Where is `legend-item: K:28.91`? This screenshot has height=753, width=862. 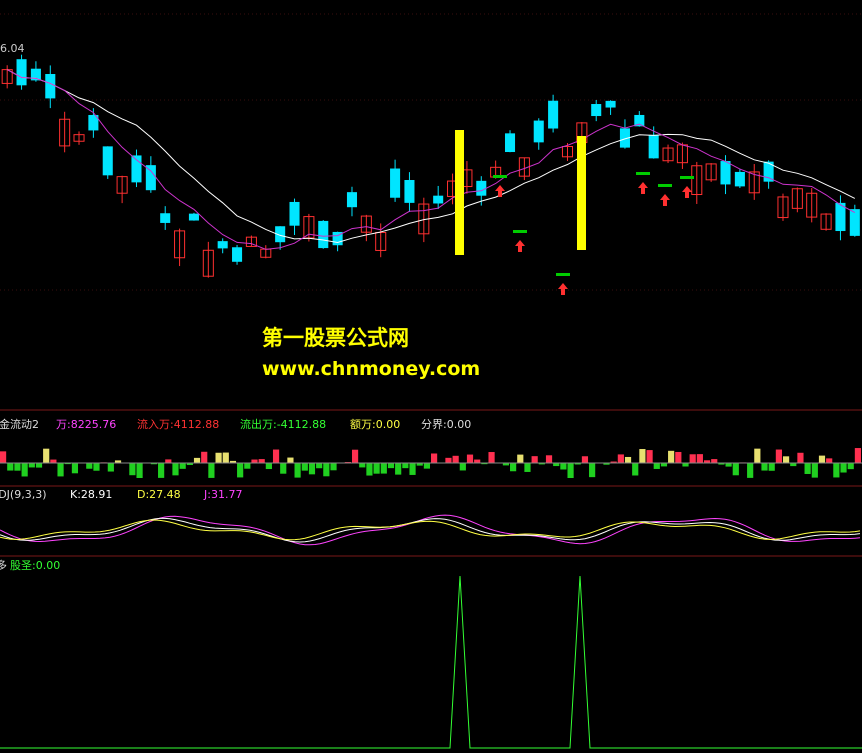 legend-item: K:28.91 is located at coordinates (91, 494).